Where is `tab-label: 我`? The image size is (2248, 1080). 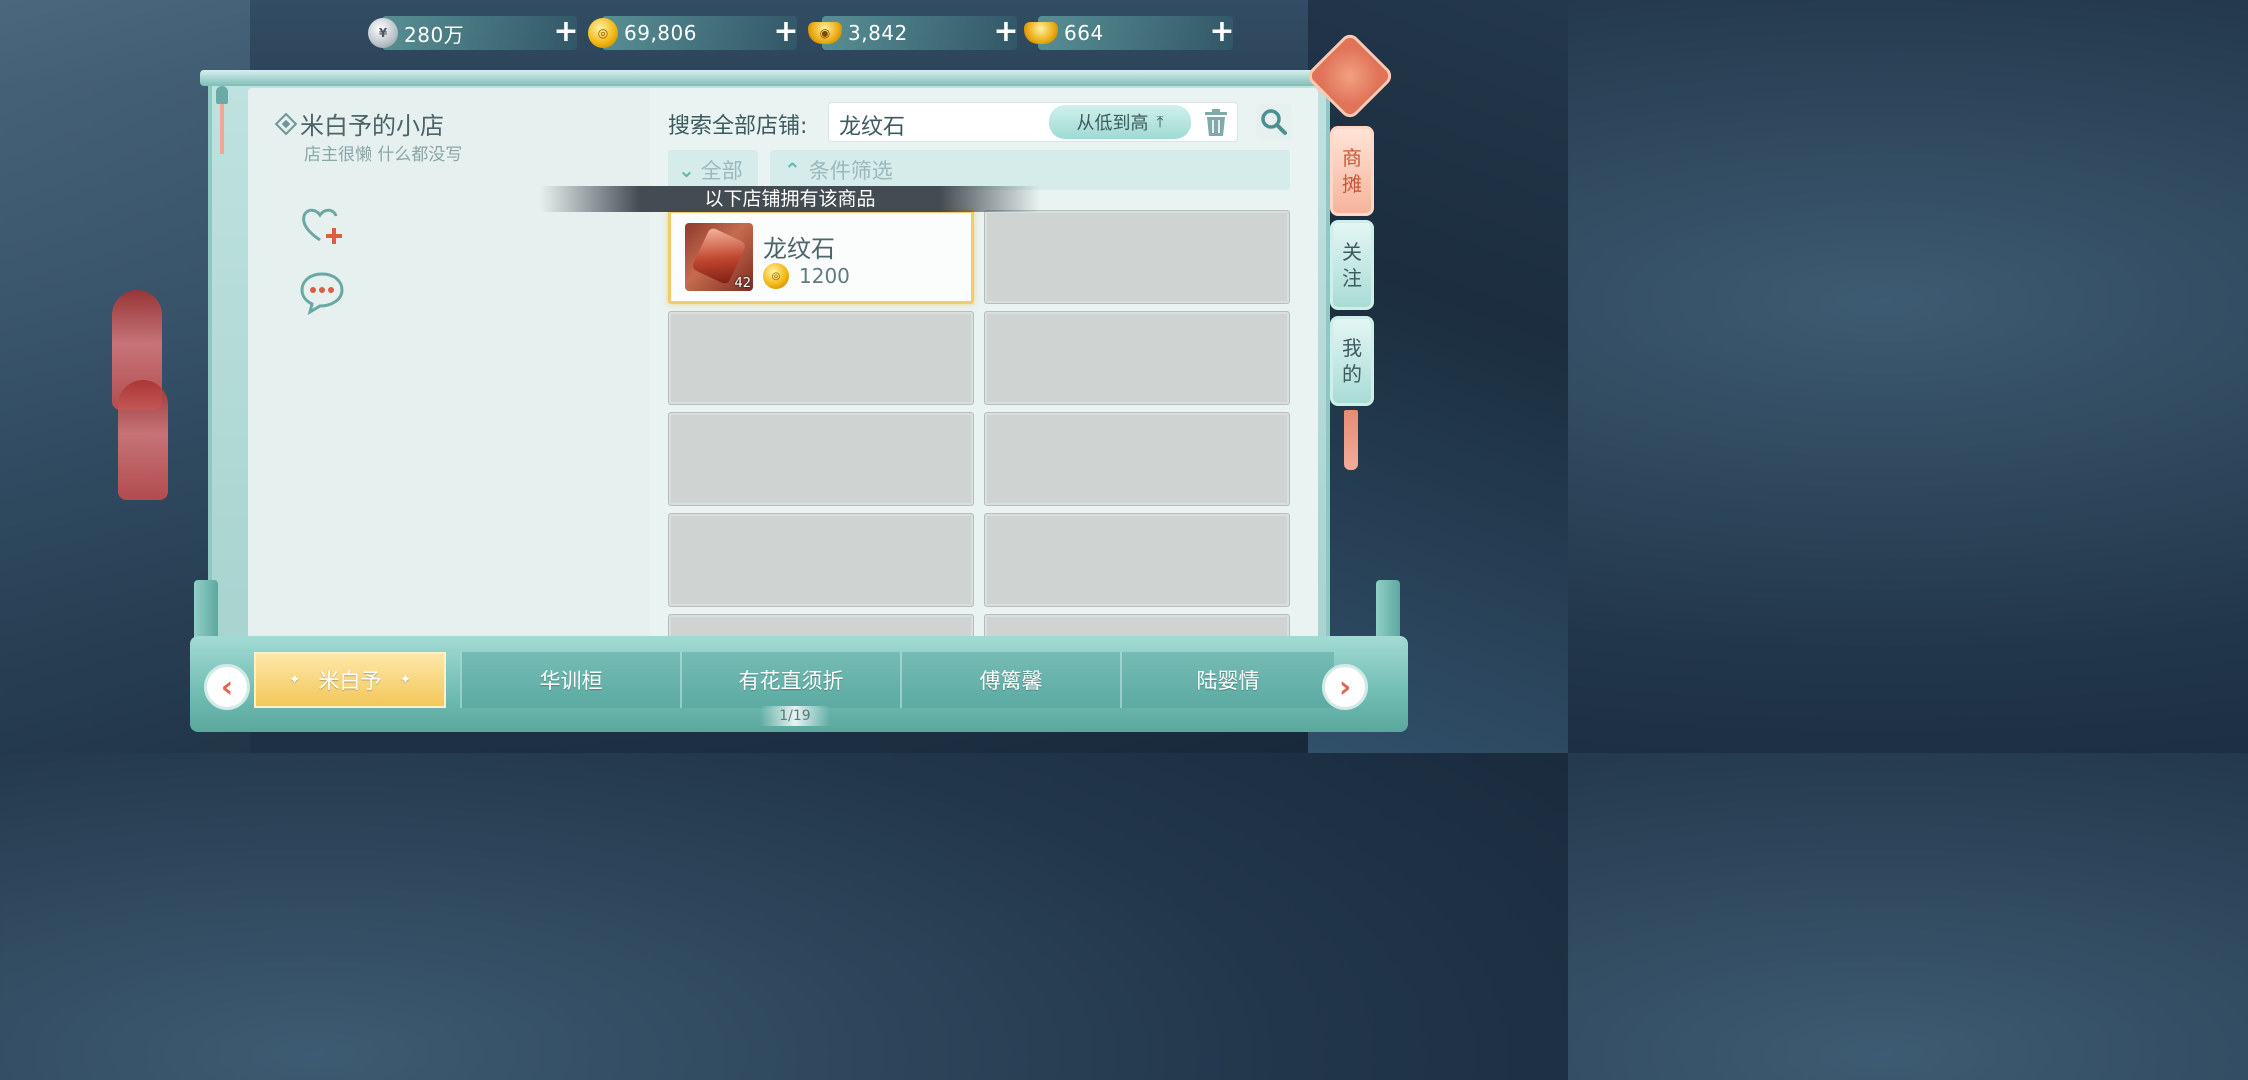
tab-label: 我 is located at coordinates (1352, 348).